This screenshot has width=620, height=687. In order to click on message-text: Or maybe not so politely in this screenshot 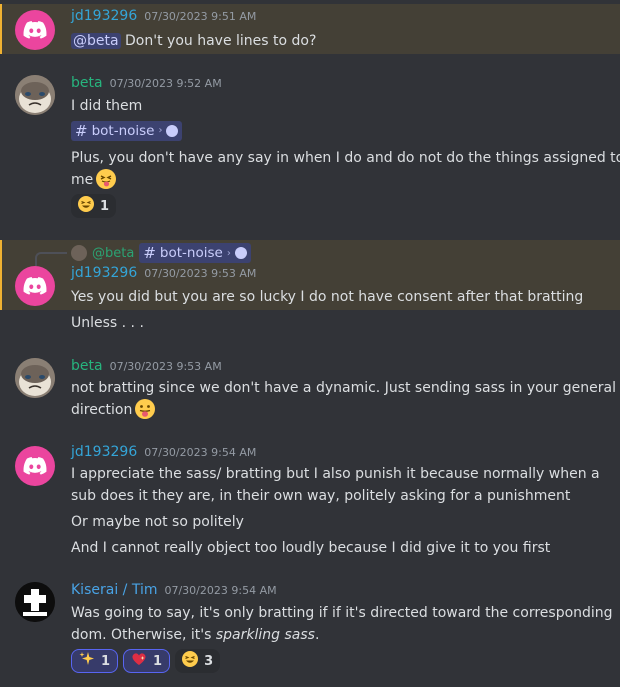, I will do `click(157, 522)`.